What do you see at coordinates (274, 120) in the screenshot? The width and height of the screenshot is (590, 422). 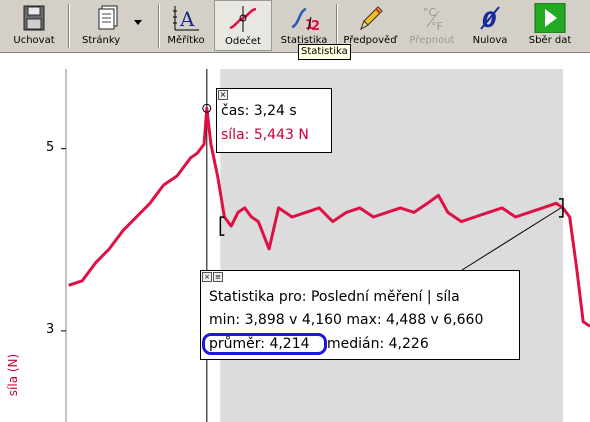 I see `examine-readout-box: × čas: 3,24 s síla: 5,443 N` at bounding box center [274, 120].